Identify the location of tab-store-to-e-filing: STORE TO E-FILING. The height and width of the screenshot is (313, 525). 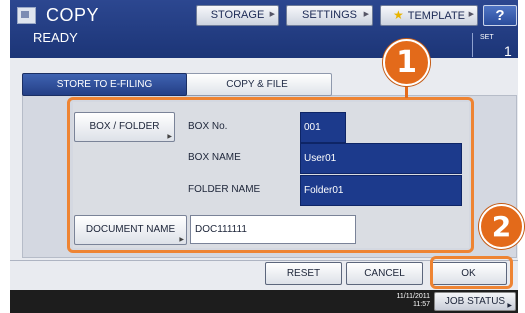
(104, 84).